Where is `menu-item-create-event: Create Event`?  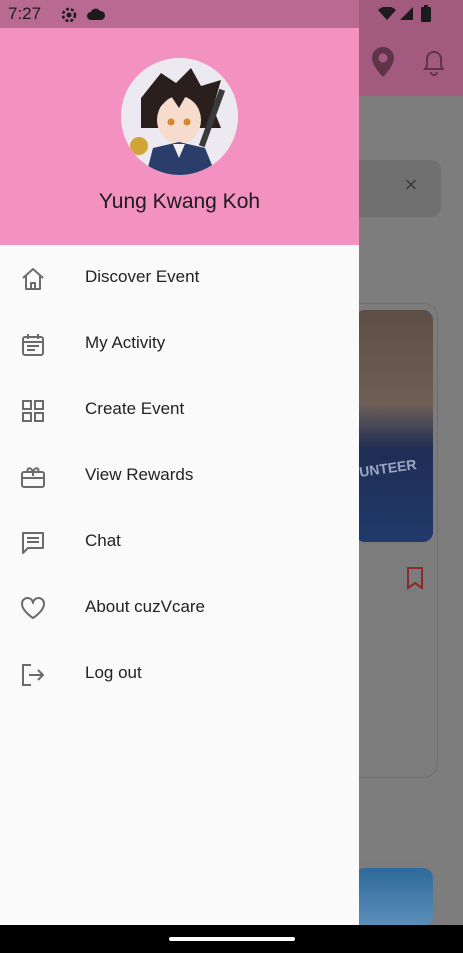
menu-item-create-event: Create Event is located at coordinates (179, 410).